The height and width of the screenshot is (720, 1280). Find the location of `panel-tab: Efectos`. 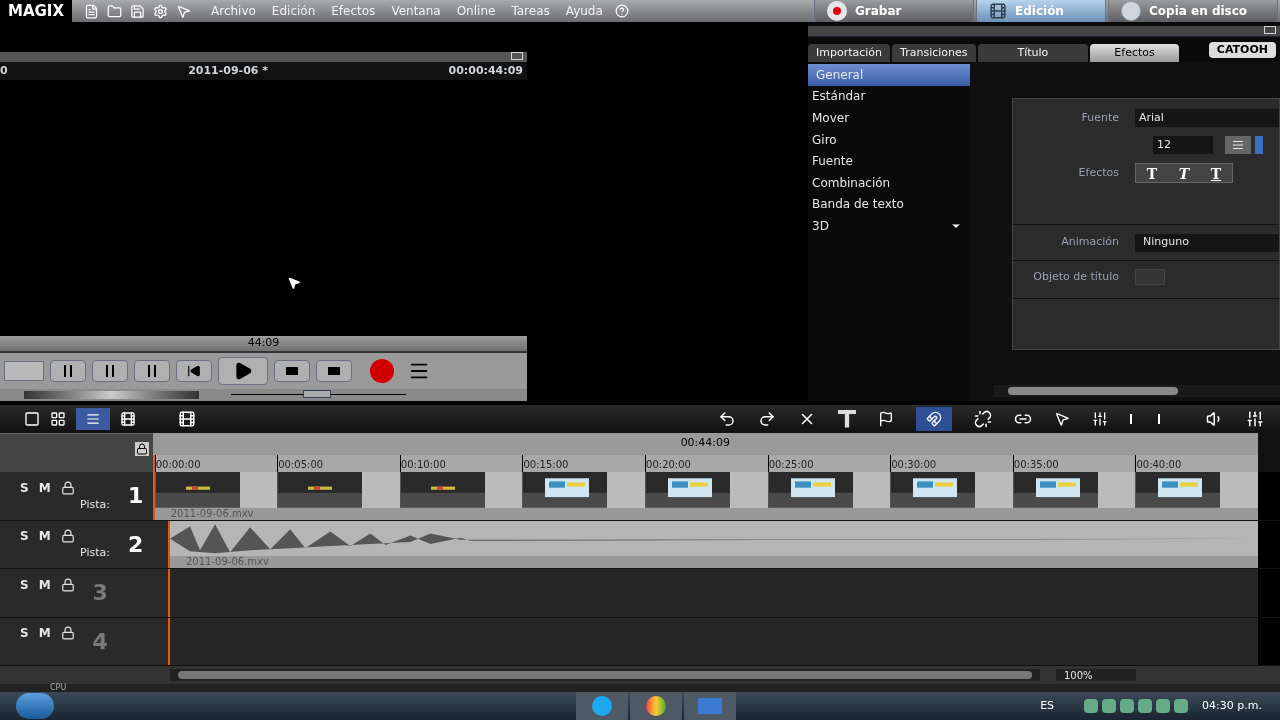

panel-tab: Efectos is located at coordinates (1134, 53).